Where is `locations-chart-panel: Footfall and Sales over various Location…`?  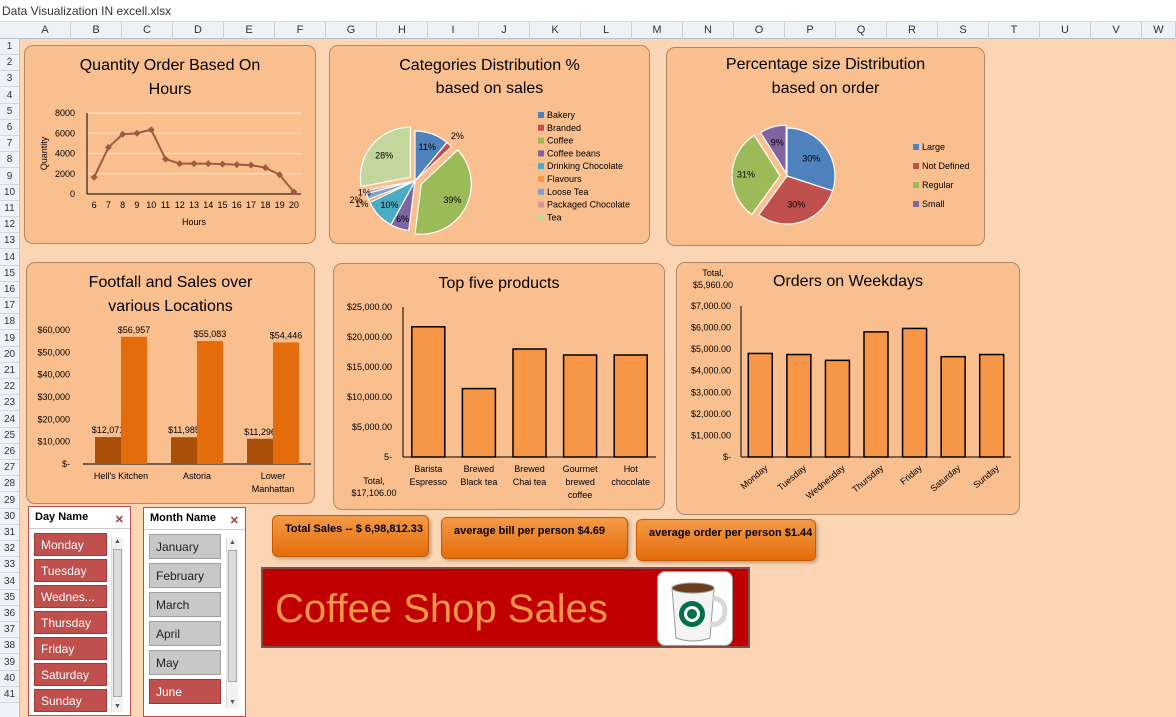
locations-chart-panel: Footfall and Sales over various Location… is located at coordinates (170, 383).